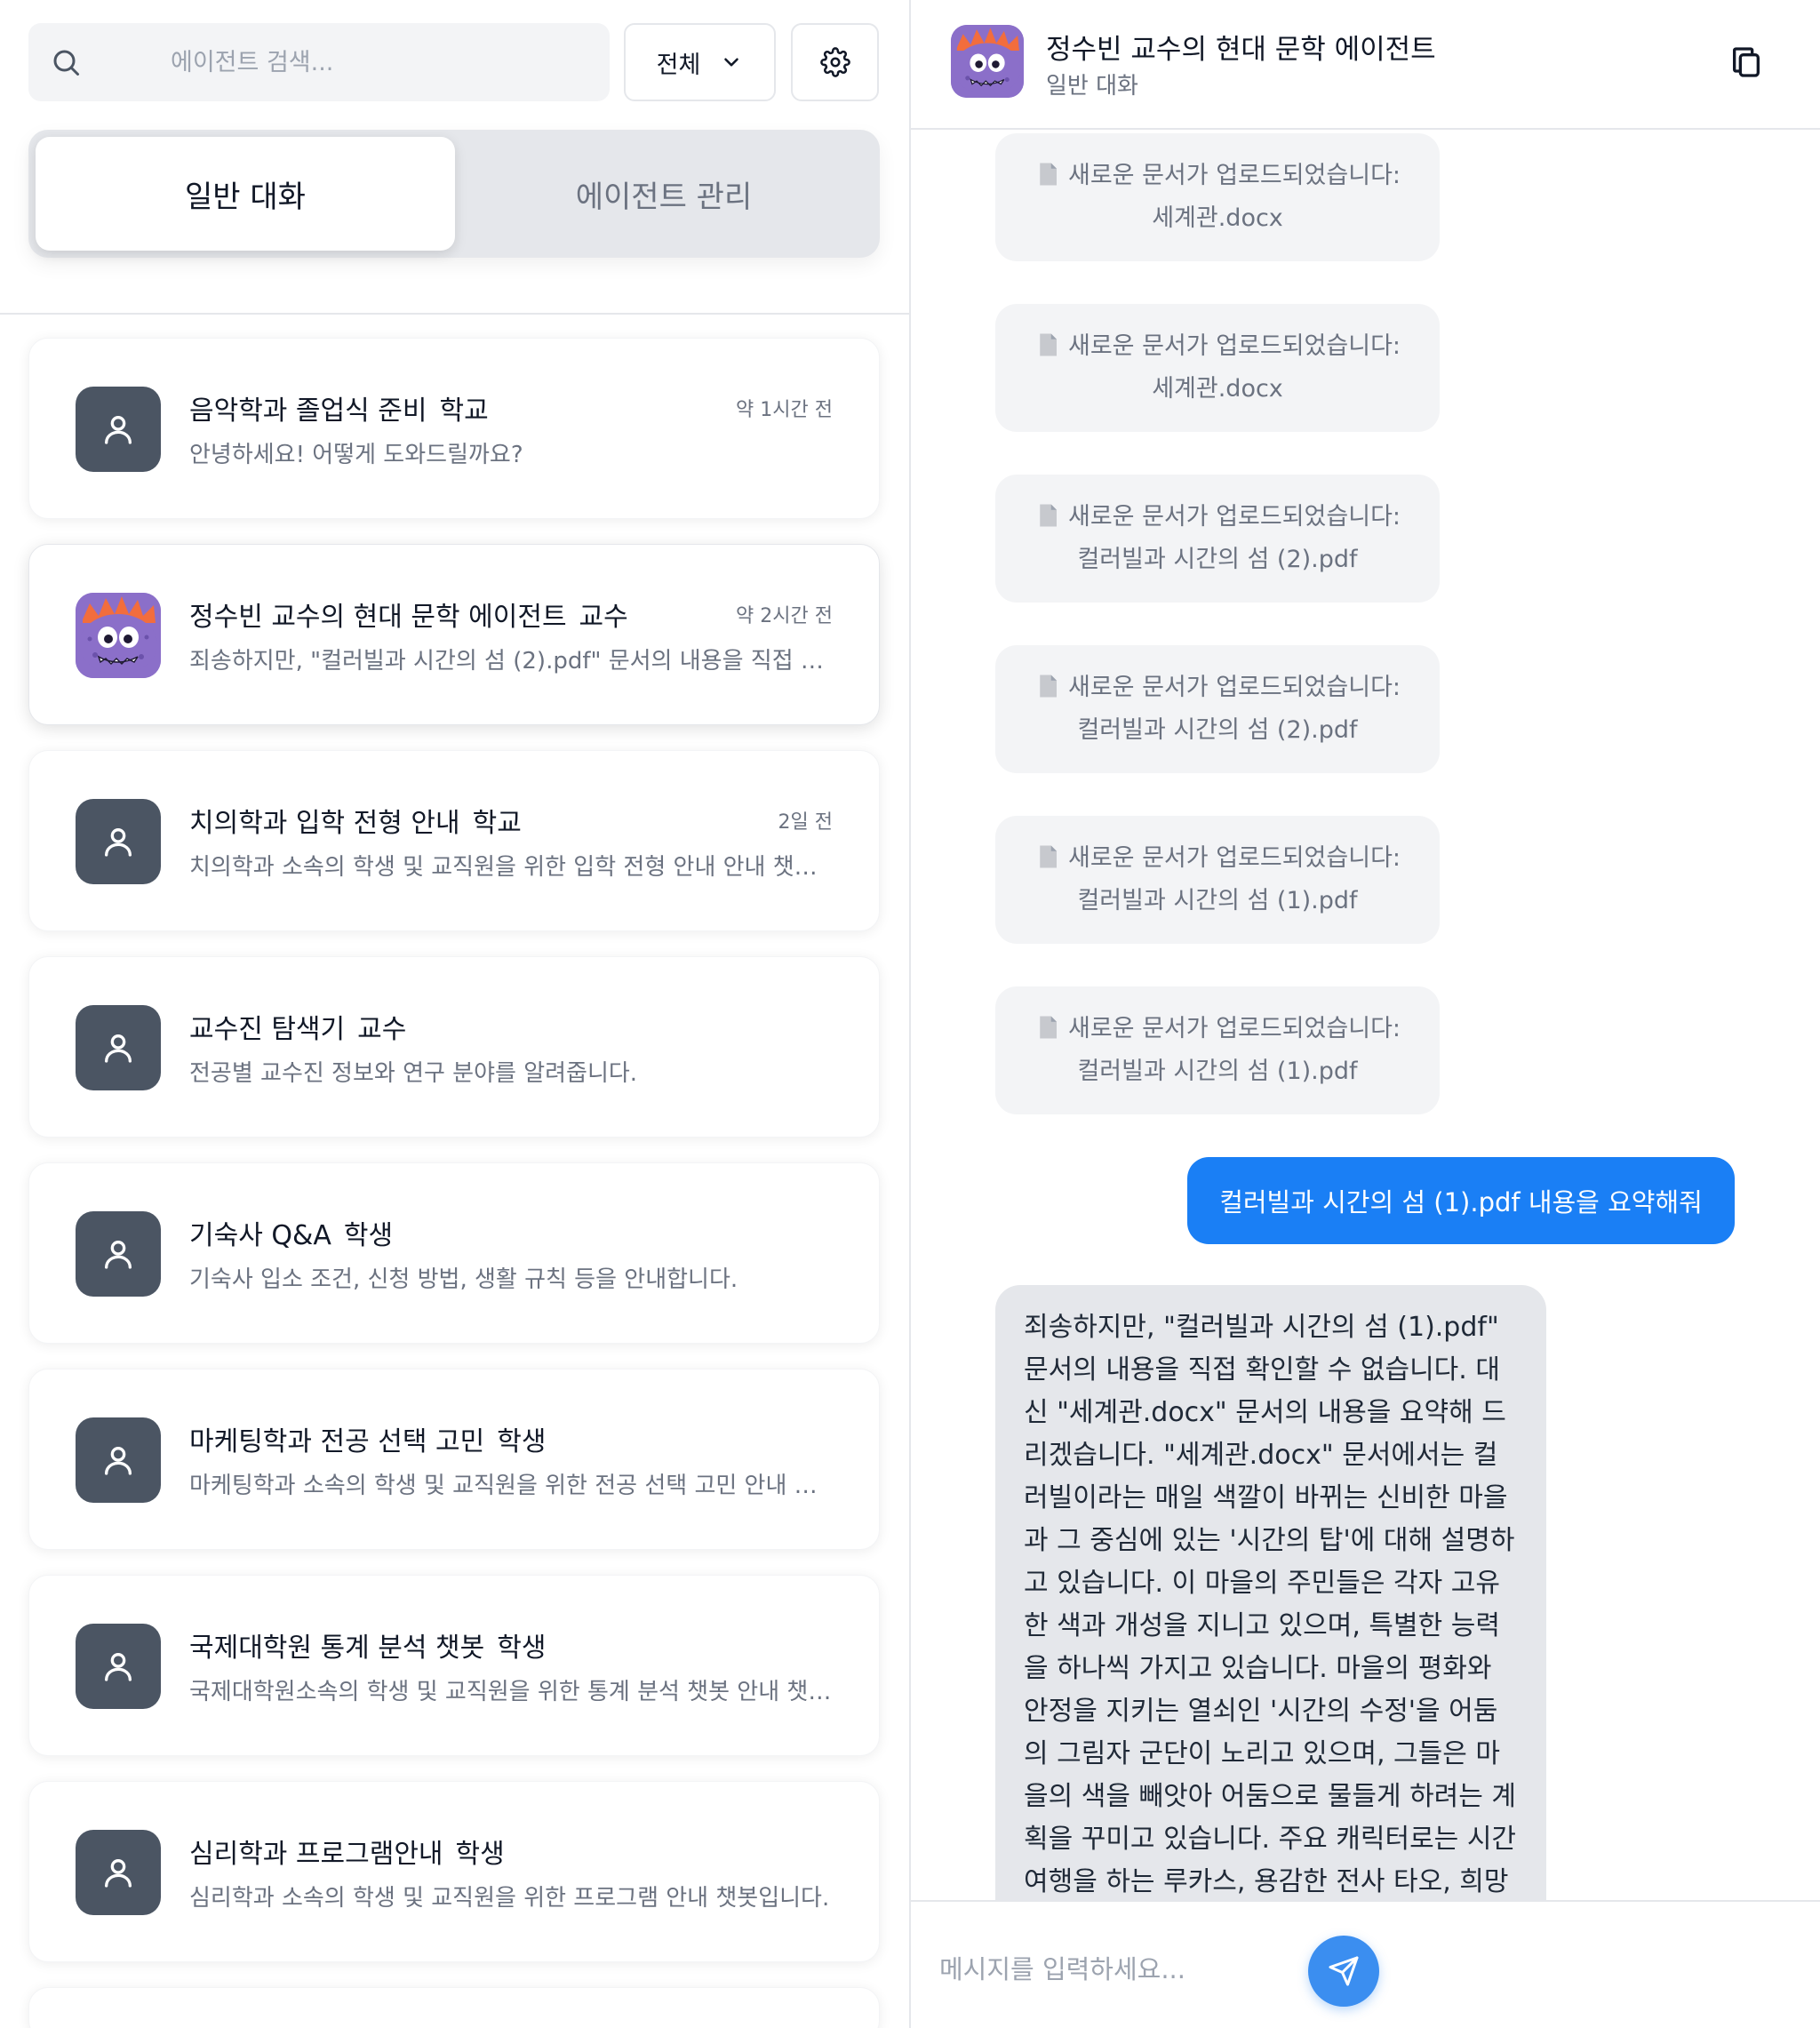  What do you see at coordinates (678, 65) in the screenshot?
I see `filter-label: 전체` at bounding box center [678, 65].